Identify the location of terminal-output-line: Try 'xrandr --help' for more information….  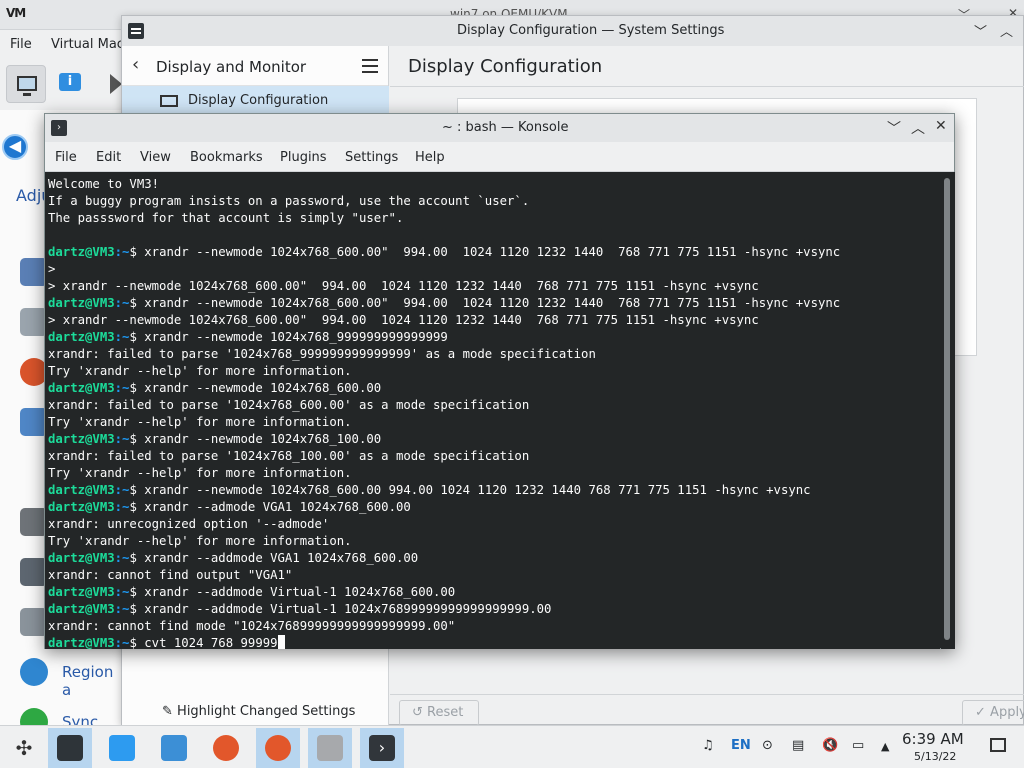
(494, 422).